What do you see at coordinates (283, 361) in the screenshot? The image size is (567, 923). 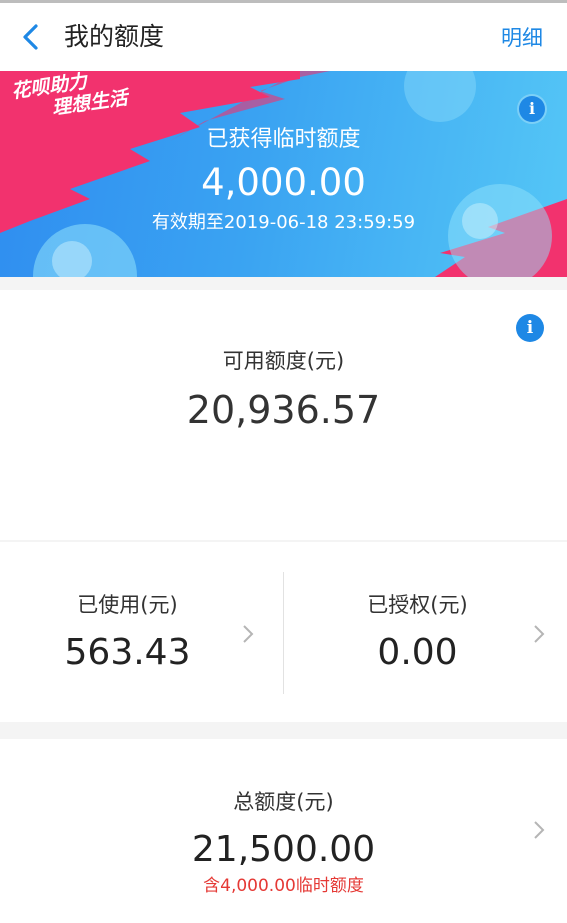 I see `available-quota-label: 可用额度(元)` at bounding box center [283, 361].